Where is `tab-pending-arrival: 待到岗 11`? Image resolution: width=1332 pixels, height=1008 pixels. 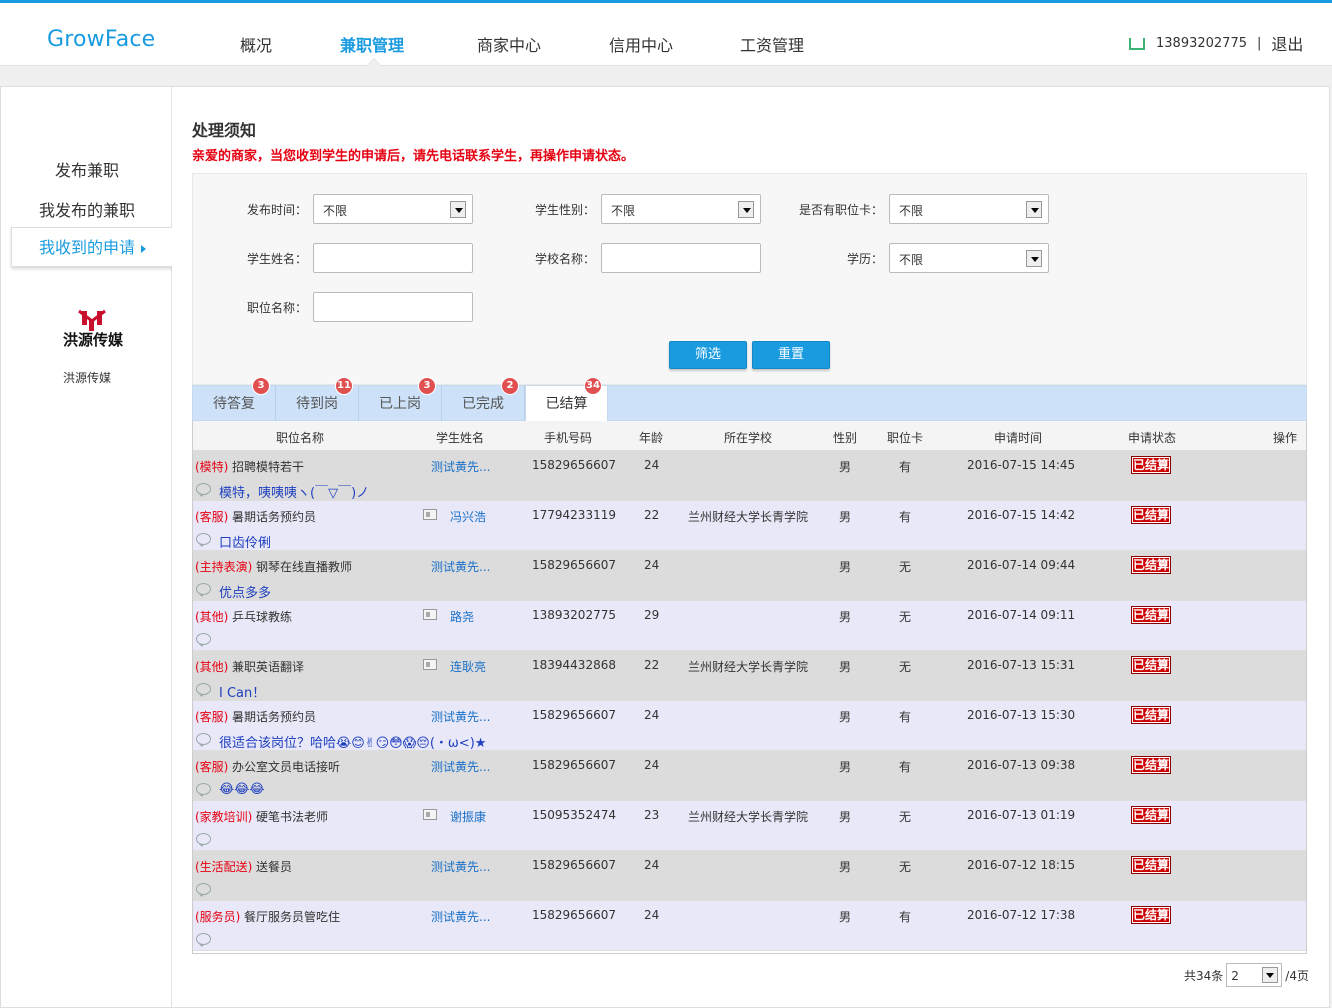 tab-pending-arrival: 待到岗 11 is located at coordinates (317, 399).